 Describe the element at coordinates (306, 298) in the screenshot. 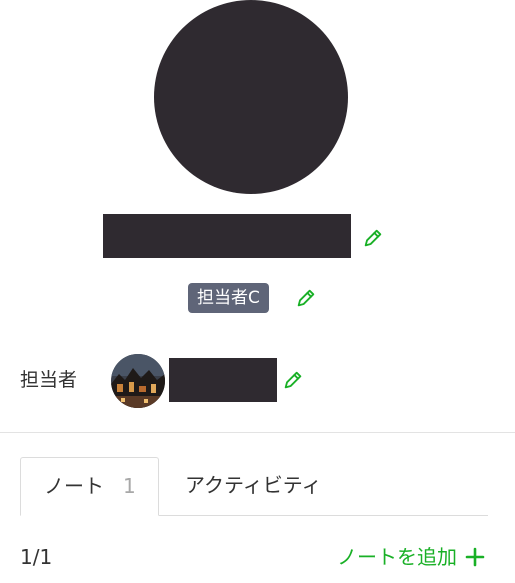

I see `edit-tag-pencil-icon` at that location.